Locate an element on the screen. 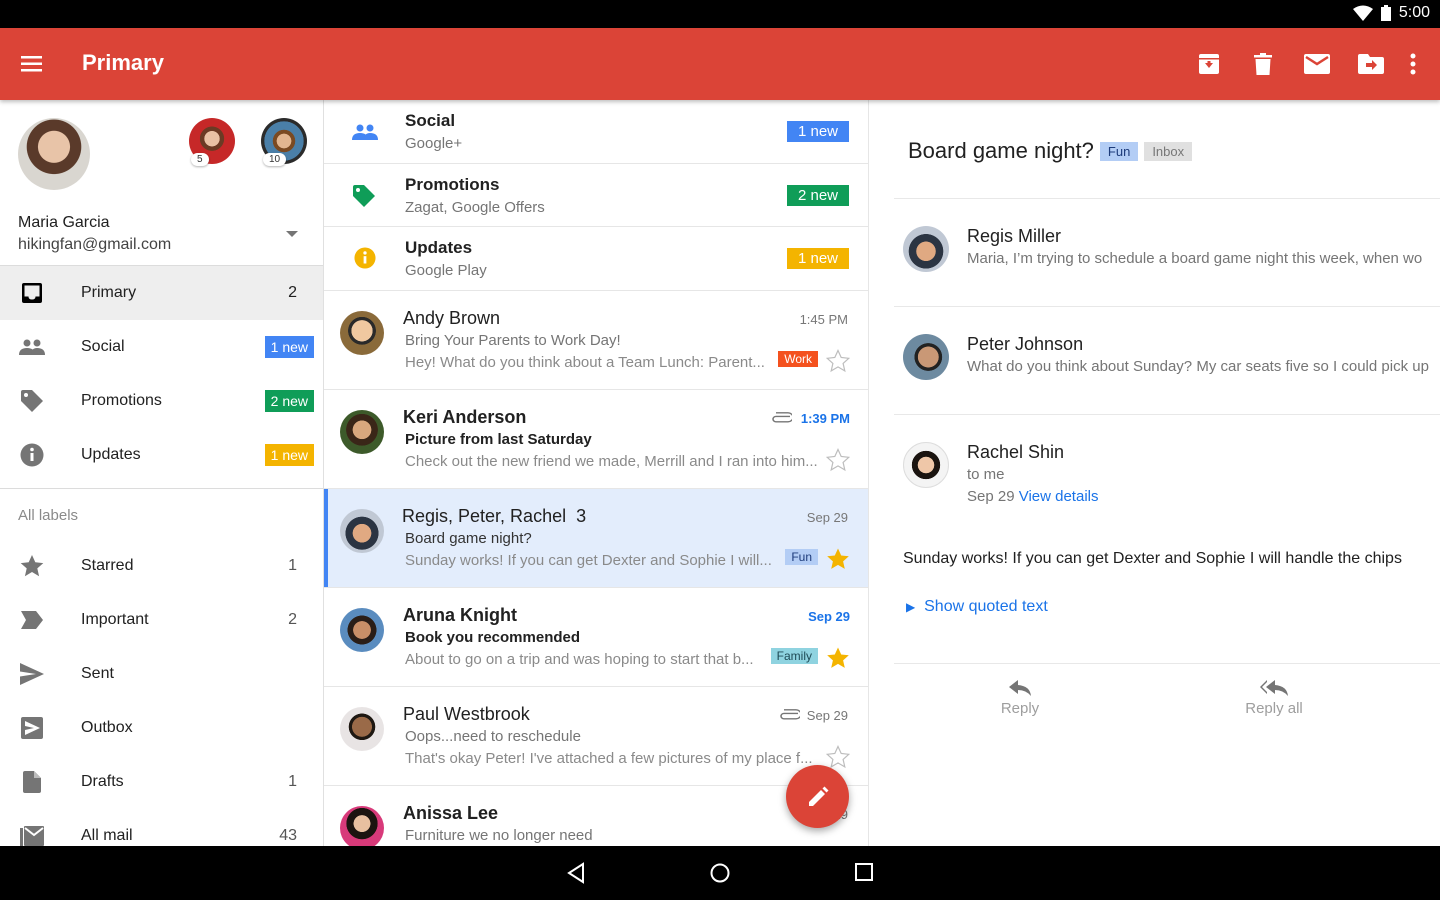 This screenshot has height=900, width=1440. unread-count: 5 is located at coordinates (200, 159).